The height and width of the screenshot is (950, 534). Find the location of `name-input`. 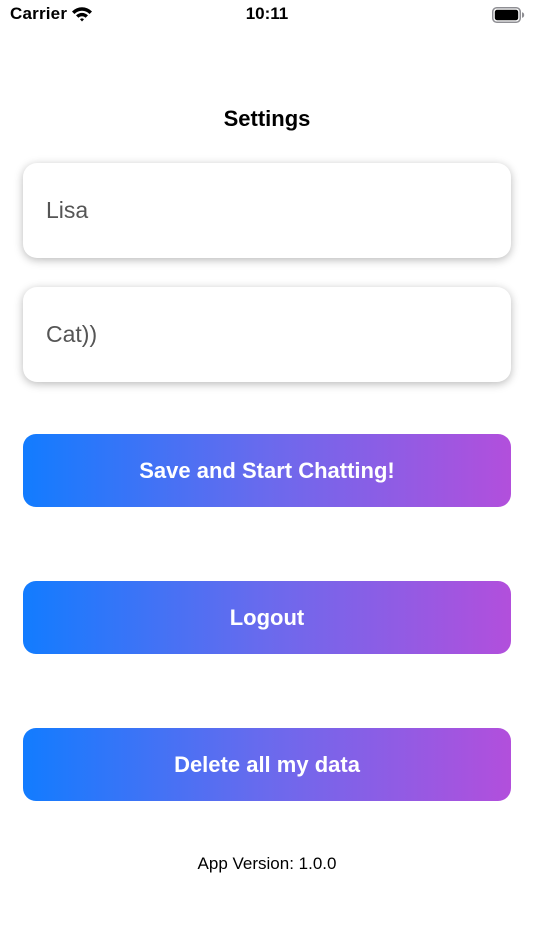

name-input is located at coordinates (266, 210).